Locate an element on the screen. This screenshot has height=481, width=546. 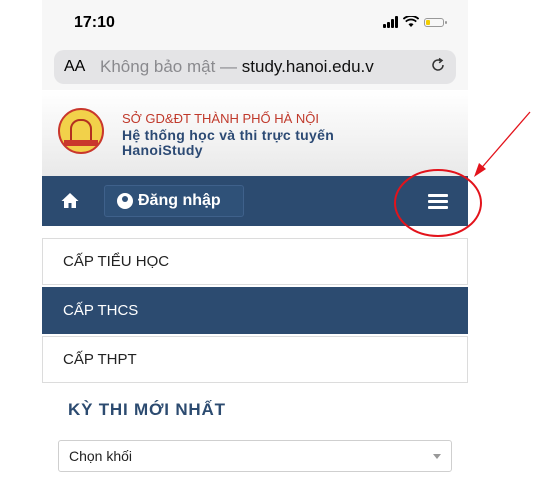
cellular-signal-icon is located at coordinates (390, 22).